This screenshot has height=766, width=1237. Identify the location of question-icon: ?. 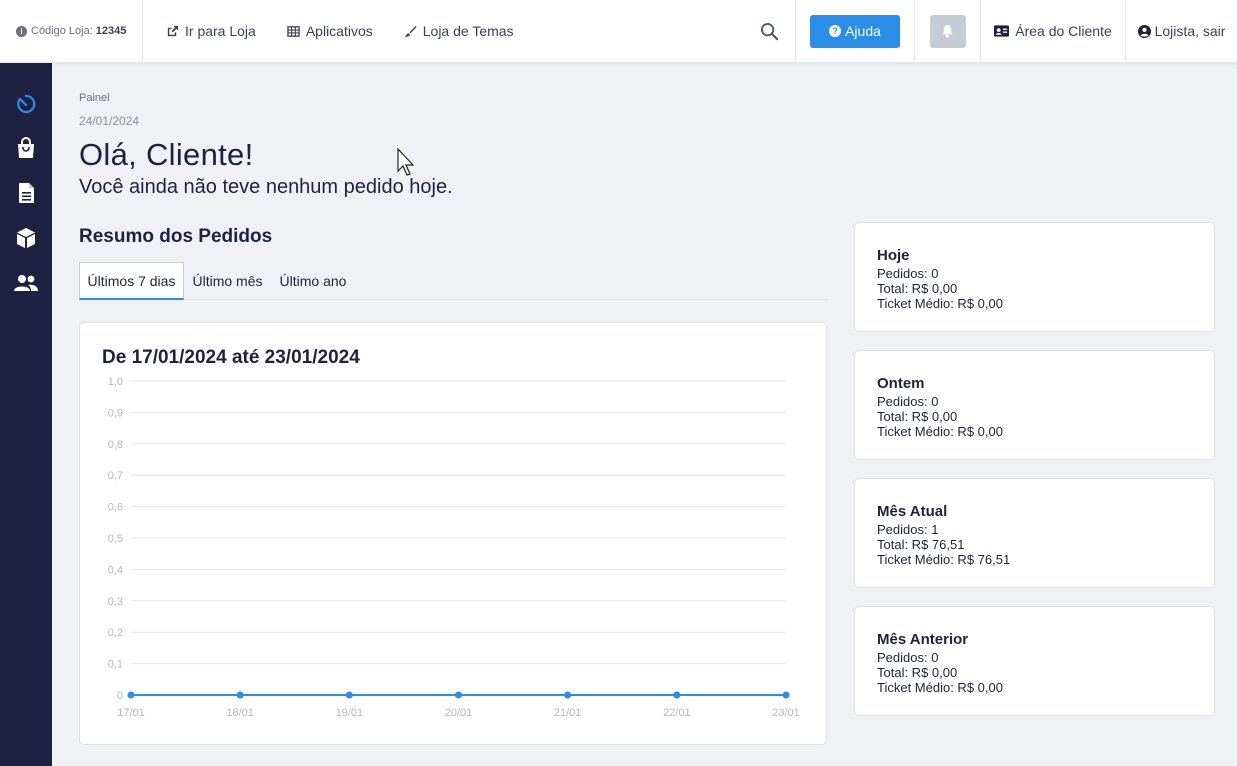
(835, 31).